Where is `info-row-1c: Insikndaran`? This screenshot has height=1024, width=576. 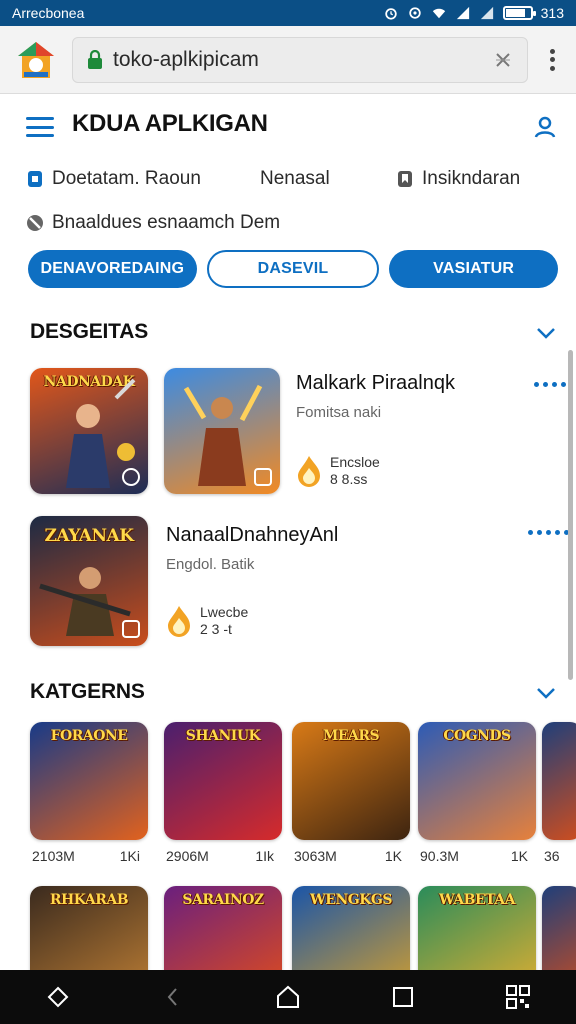
info-row-1c: Insikndaran is located at coordinates (458, 179).